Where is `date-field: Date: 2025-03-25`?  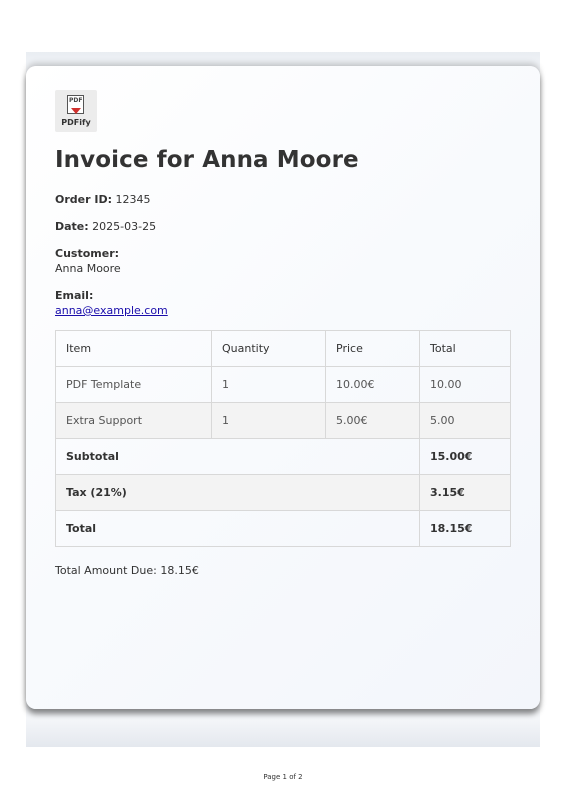
date-field: Date: 2025-03-25 is located at coordinates (283, 226).